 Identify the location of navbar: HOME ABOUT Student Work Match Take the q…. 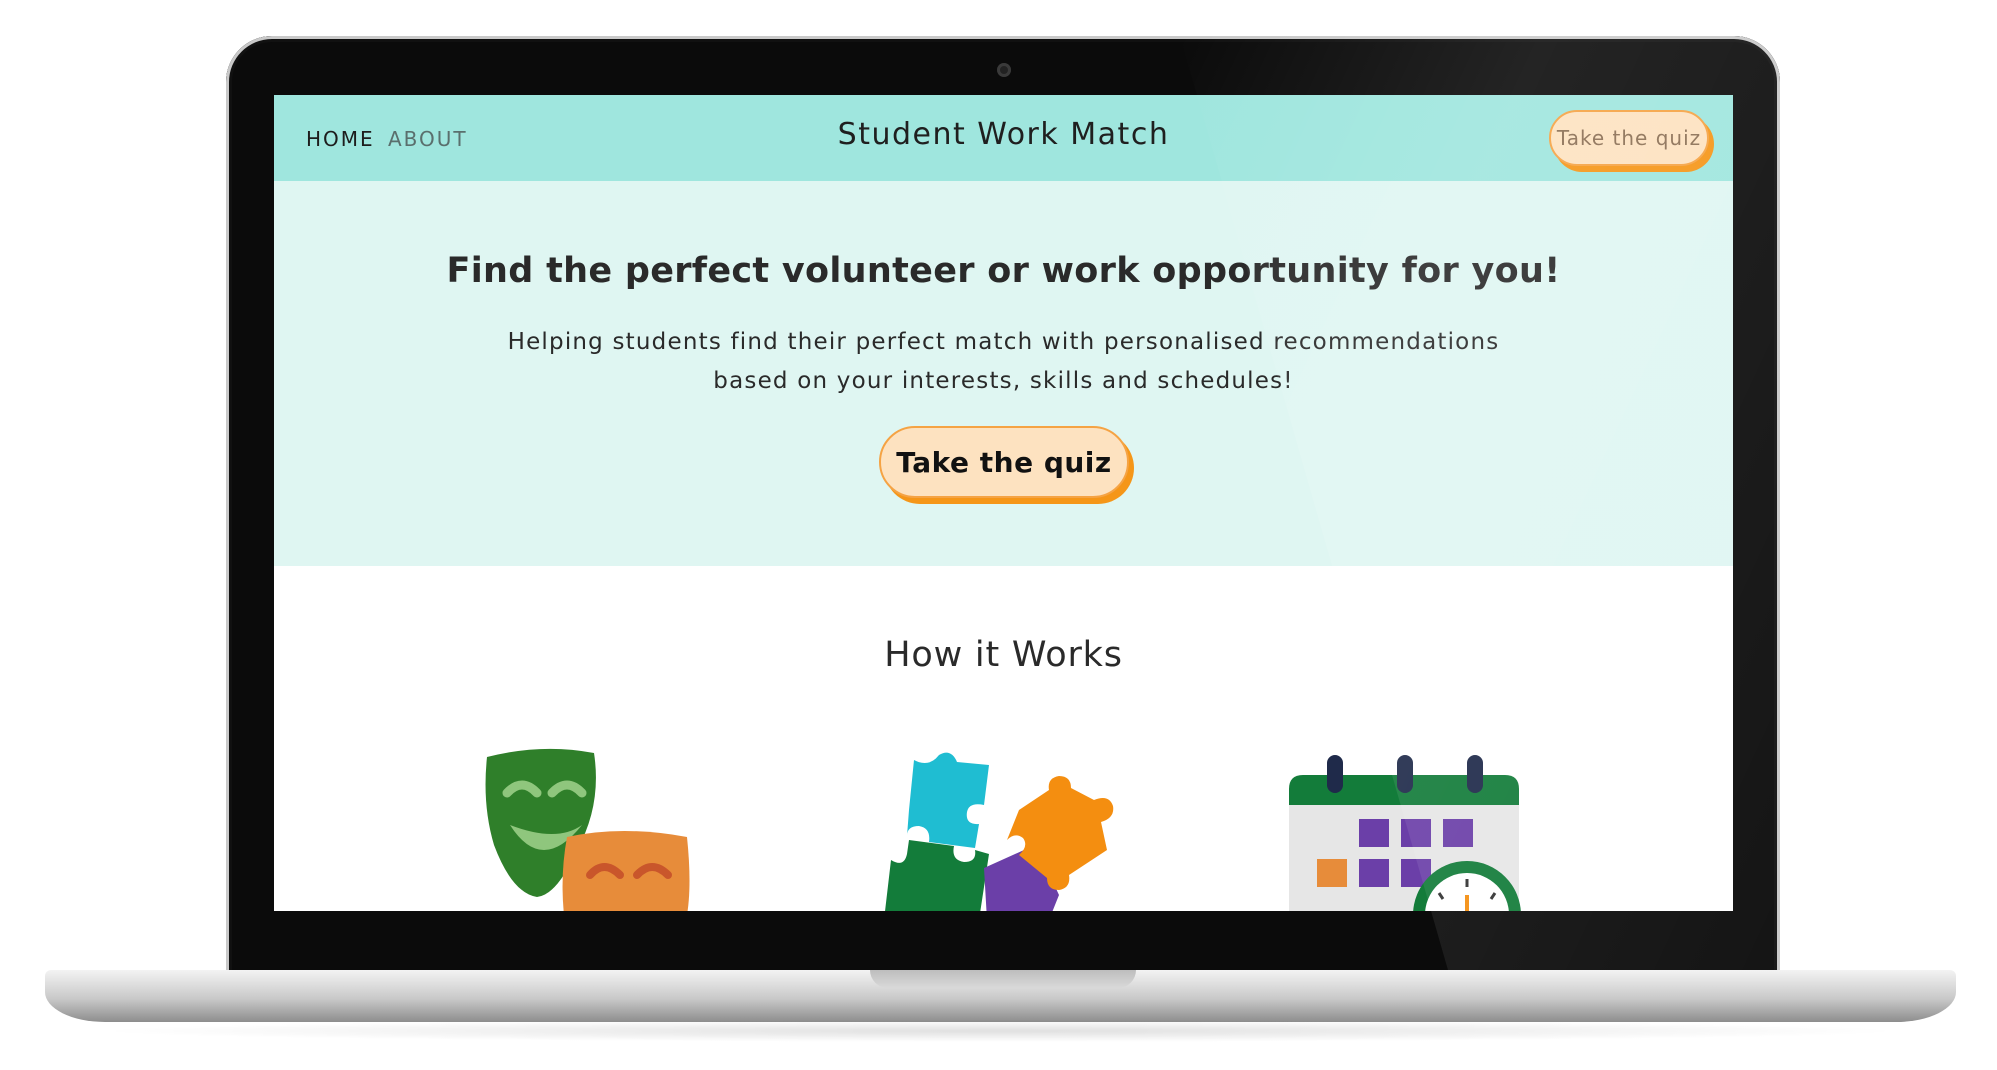
(1003, 138).